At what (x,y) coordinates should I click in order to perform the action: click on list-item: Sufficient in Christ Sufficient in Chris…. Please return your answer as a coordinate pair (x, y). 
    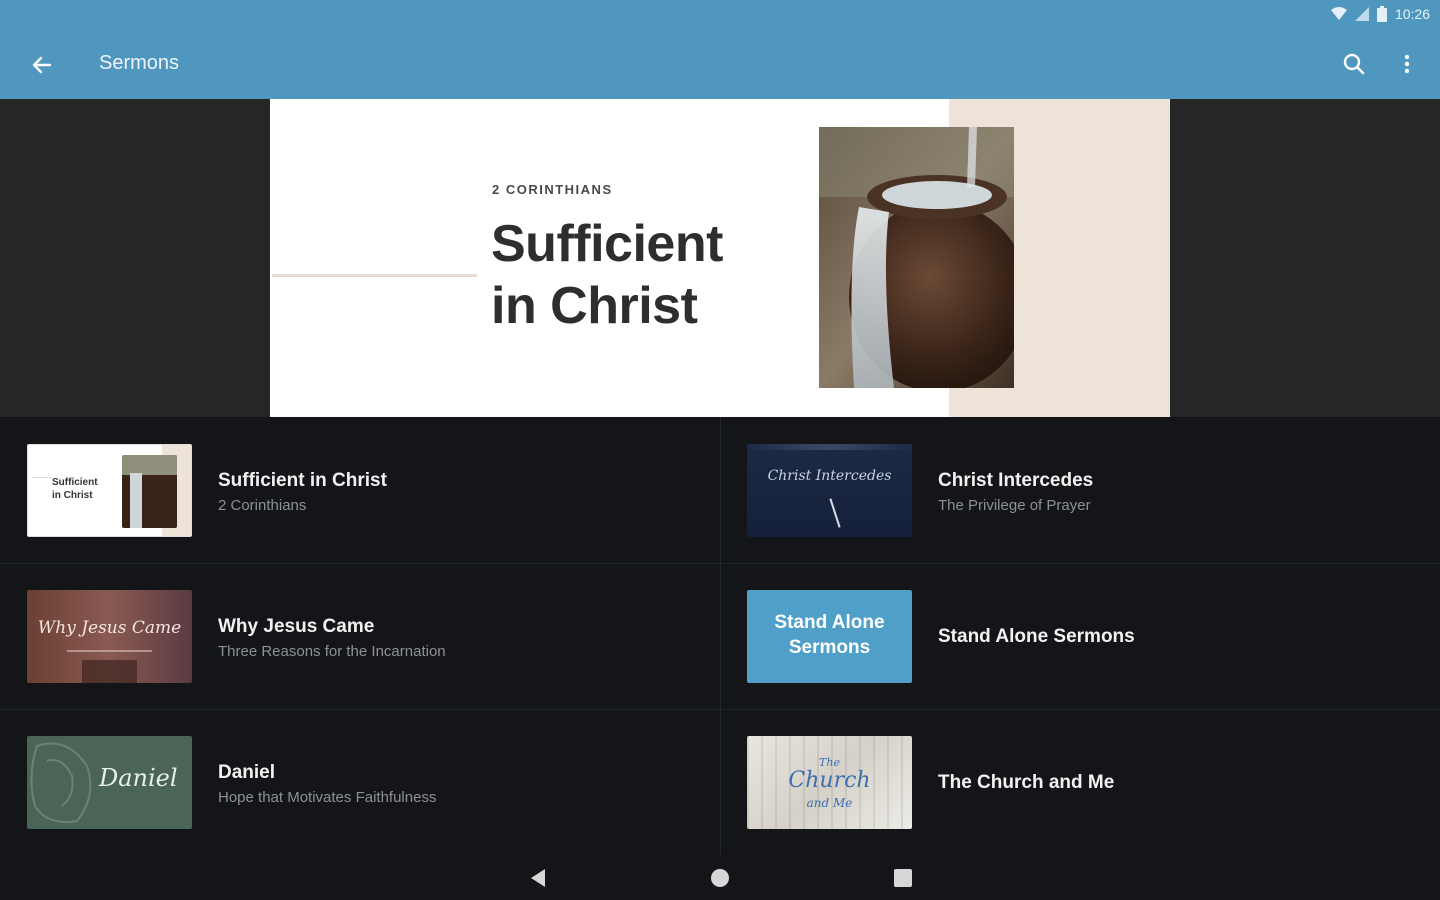
    Looking at the image, I should click on (360, 490).